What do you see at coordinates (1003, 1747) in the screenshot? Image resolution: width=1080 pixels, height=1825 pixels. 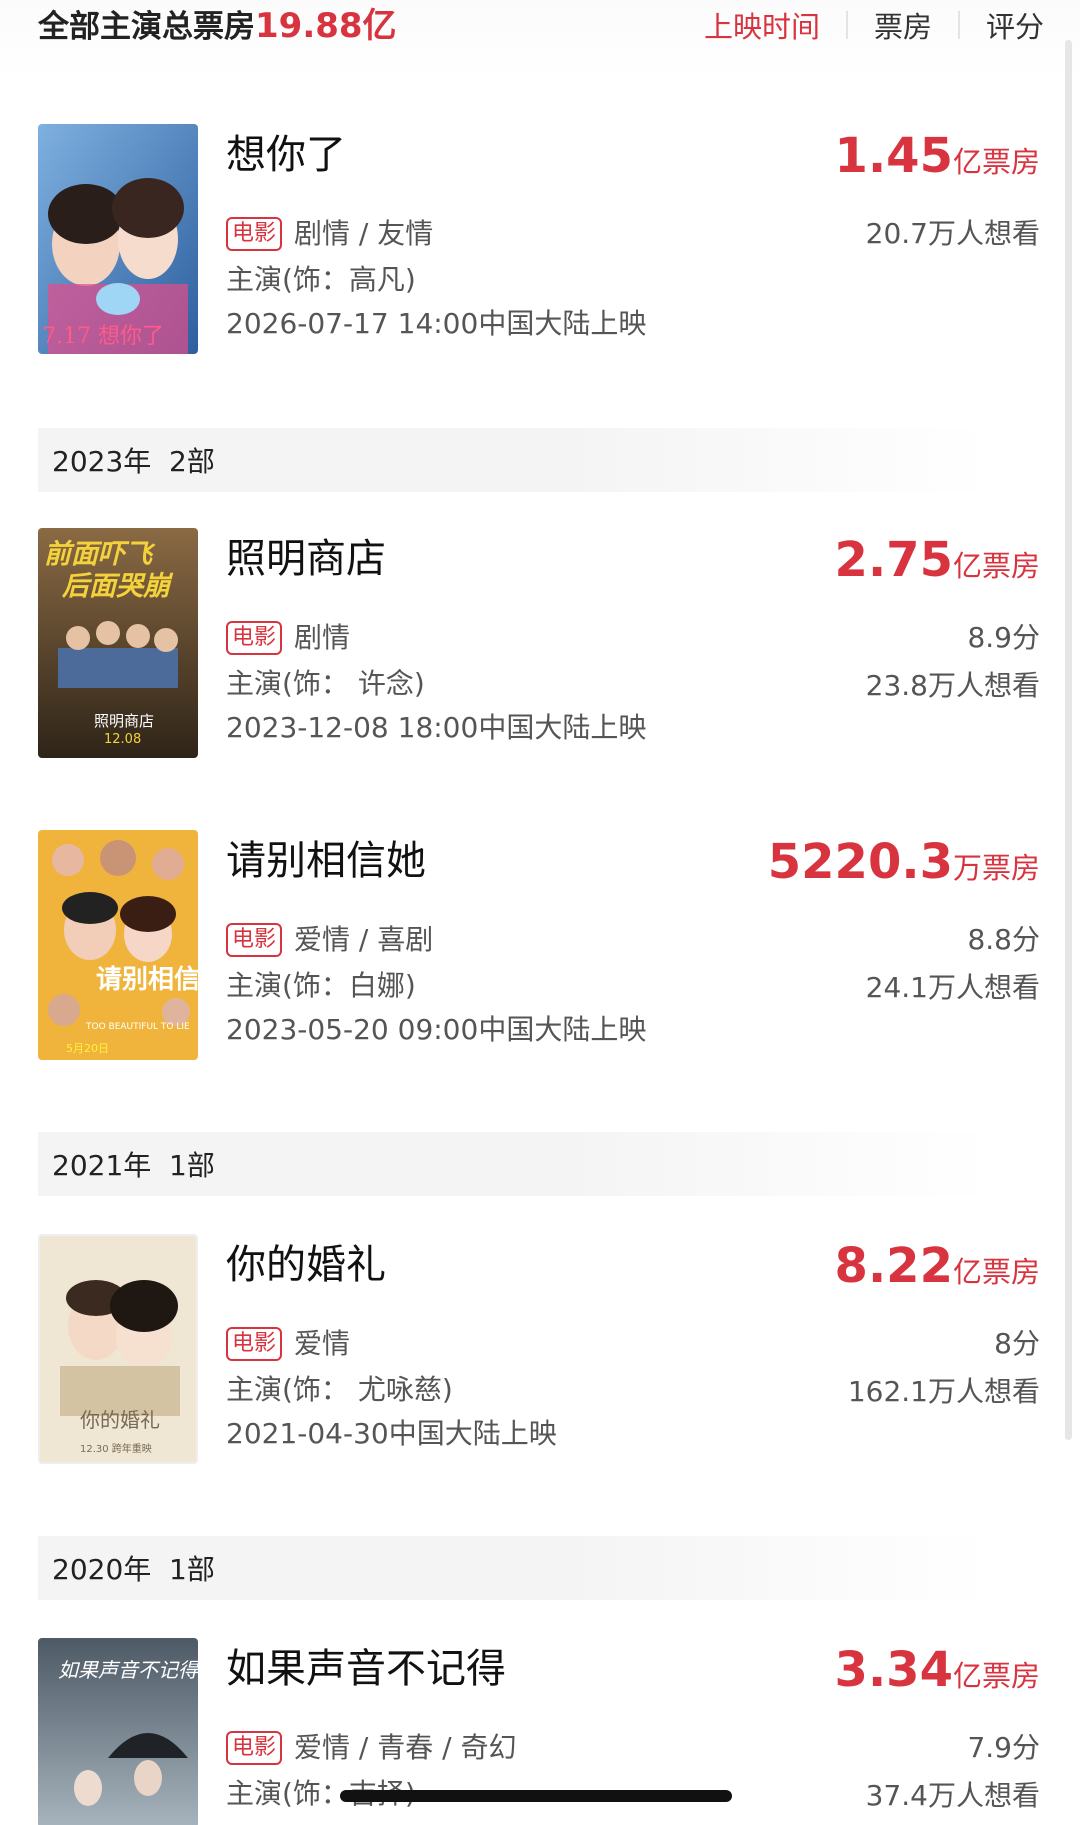 I see `movie-score: 7.9分` at bounding box center [1003, 1747].